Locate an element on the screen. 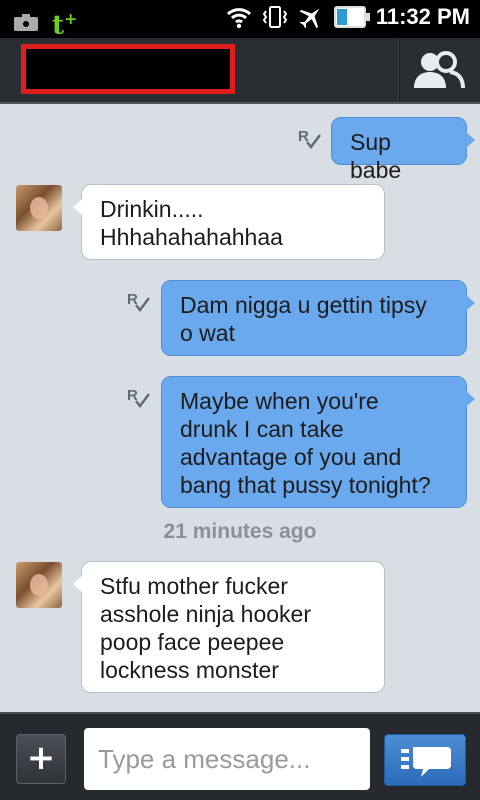  conversation-header is located at coordinates (240, 71).